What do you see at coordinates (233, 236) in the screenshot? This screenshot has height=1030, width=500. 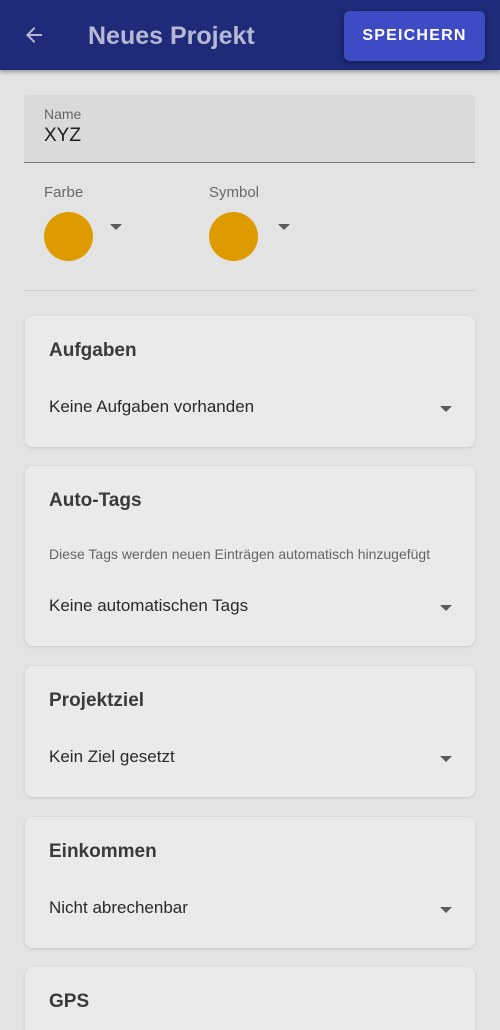 I see `symbol-swatch` at bounding box center [233, 236].